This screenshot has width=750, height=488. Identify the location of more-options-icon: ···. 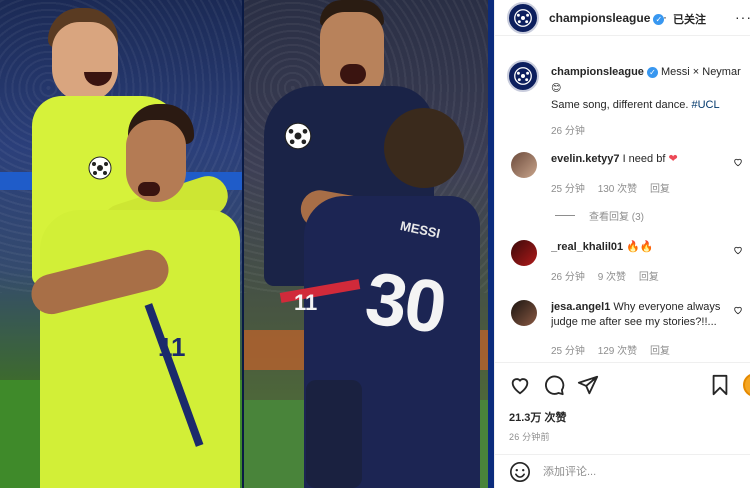
(742, 17).